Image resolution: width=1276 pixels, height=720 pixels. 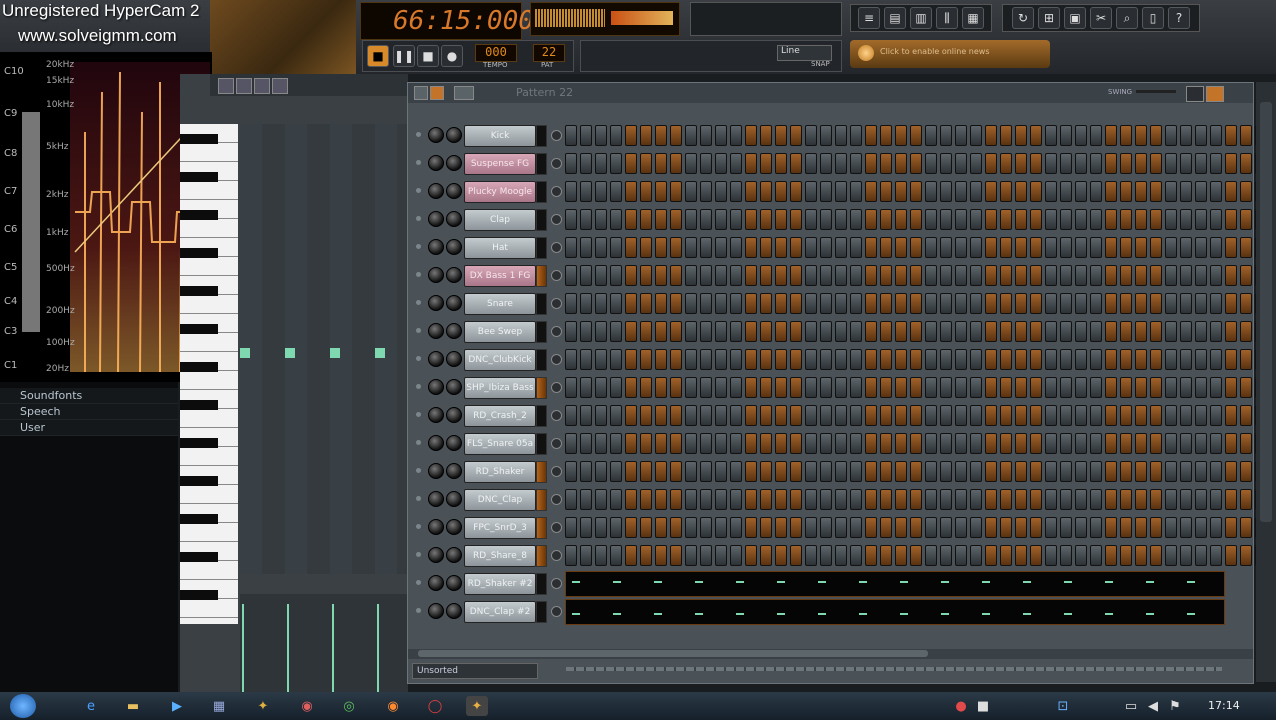 I want to click on piano-roll-preview, so click(x=895, y=584).